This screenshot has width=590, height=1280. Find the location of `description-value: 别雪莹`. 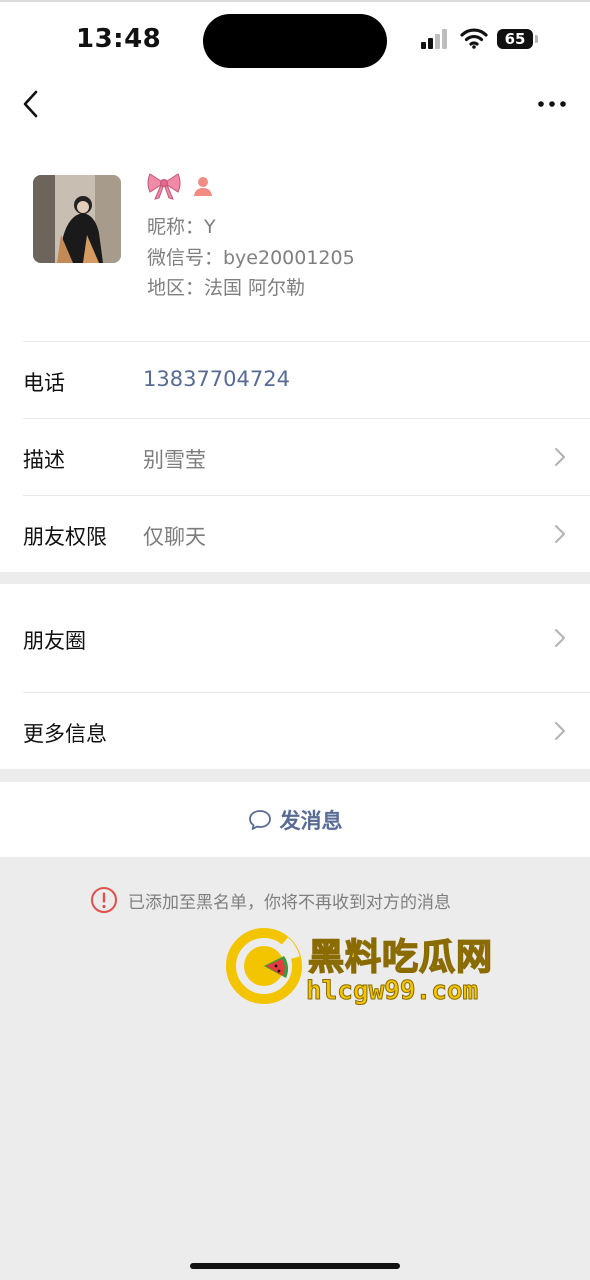

description-value: 别雪莹 is located at coordinates (174, 460).